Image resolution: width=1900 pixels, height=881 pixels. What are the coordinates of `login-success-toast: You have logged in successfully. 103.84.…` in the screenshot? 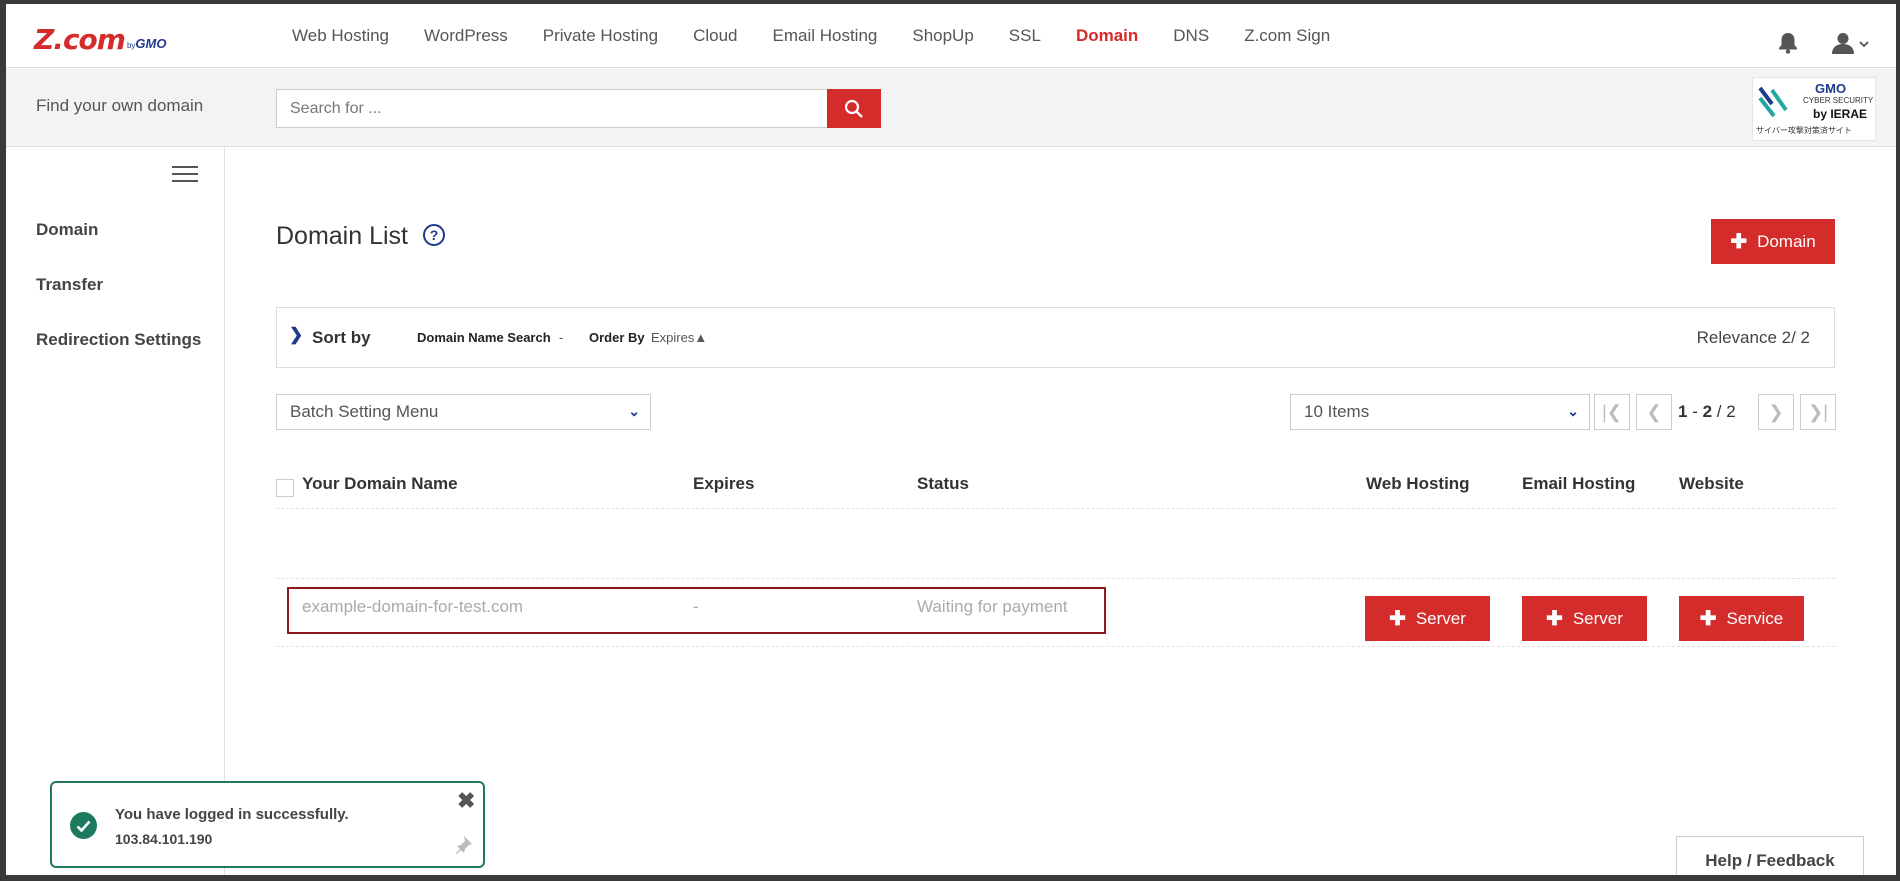 It's located at (267, 824).